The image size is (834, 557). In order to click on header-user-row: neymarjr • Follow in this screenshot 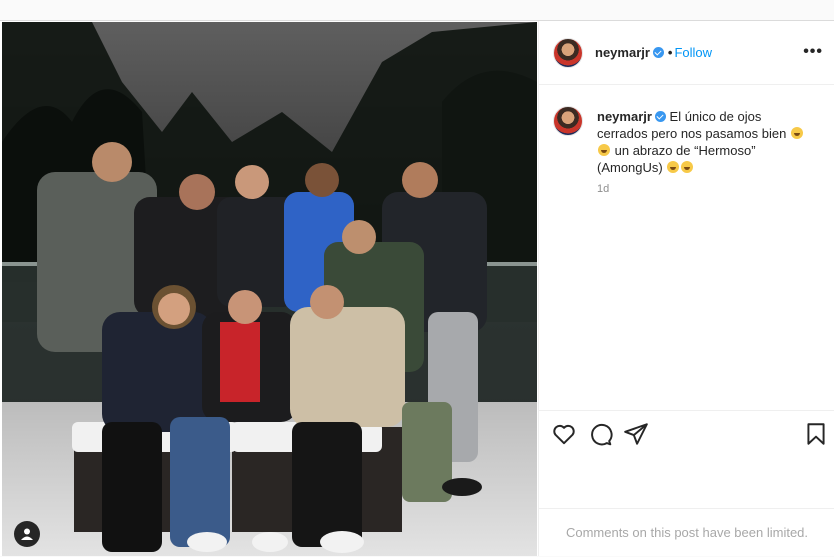, I will do `click(653, 52)`.